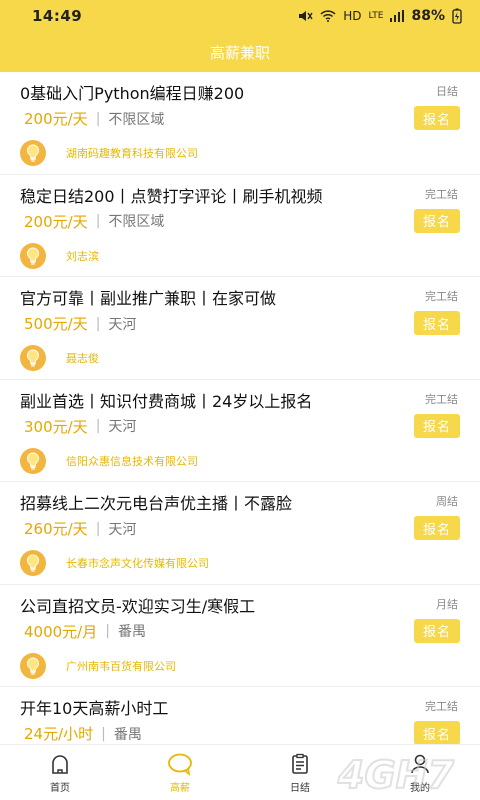  I want to click on tab-daily-pay: 日结, so click(300, 772).